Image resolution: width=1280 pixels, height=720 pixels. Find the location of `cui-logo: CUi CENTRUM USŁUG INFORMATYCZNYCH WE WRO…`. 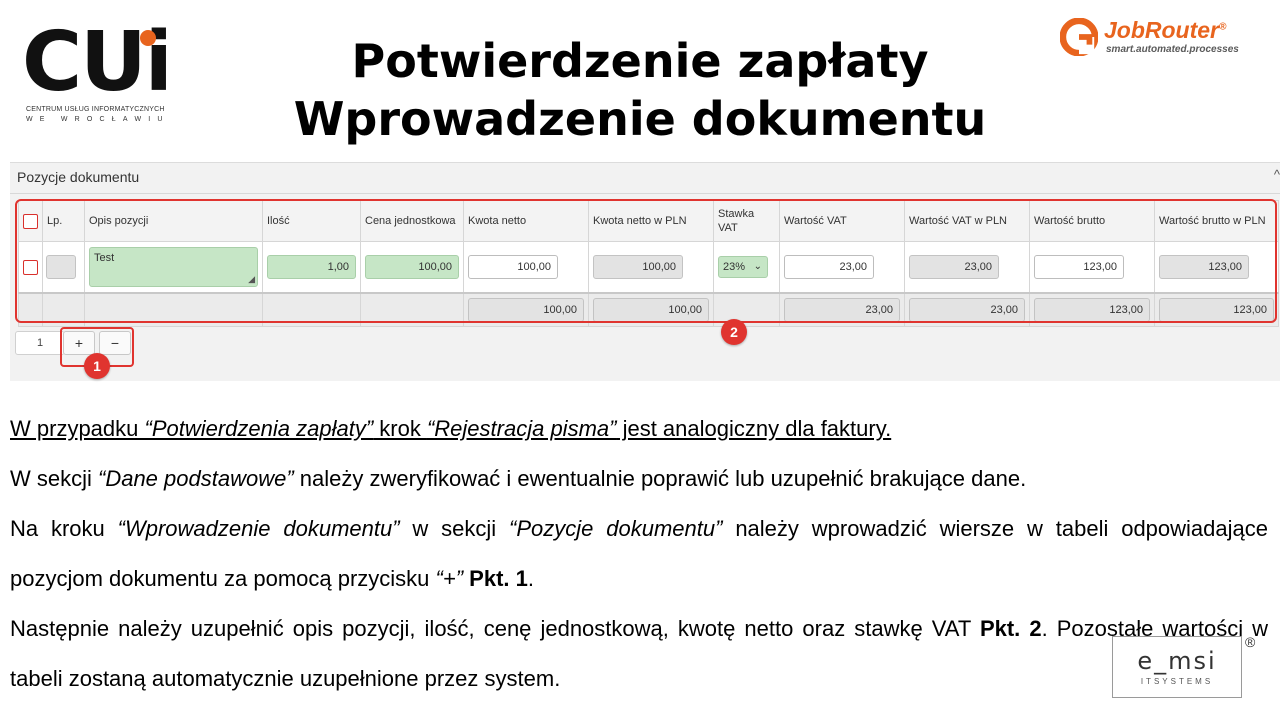

cui-logo: CUi CENTRUM USŁUG INFORMATYCZNYCH WE WRO… is located at coordinates (97, 75).